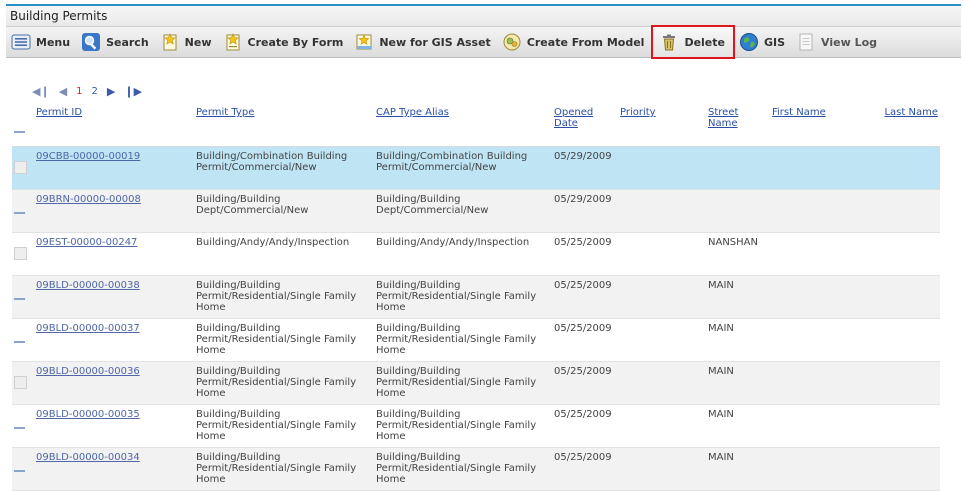 This screenshot has width=963, height=491. Describe the element at coordinates (763, 42) in the screenshot. I see `gis-button: GIS` at that location.